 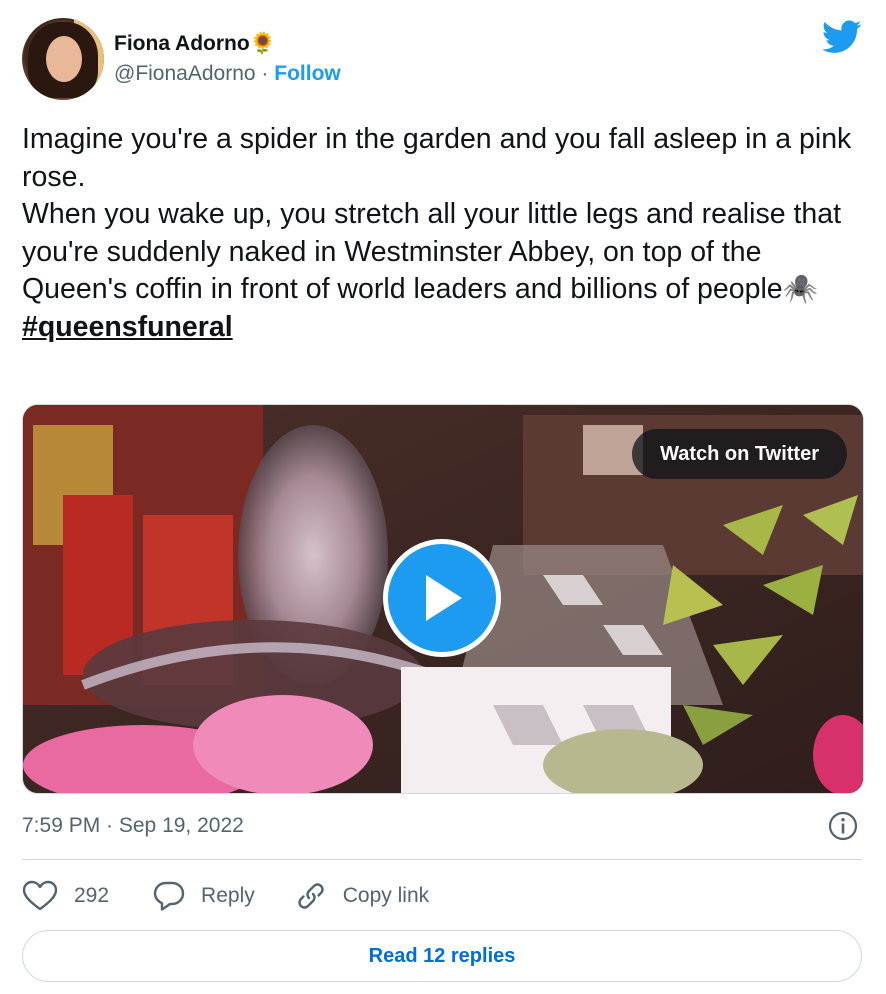 I want to click on watch-on-twitter-button: Watch on Twitter, so click(x=739, y=454).